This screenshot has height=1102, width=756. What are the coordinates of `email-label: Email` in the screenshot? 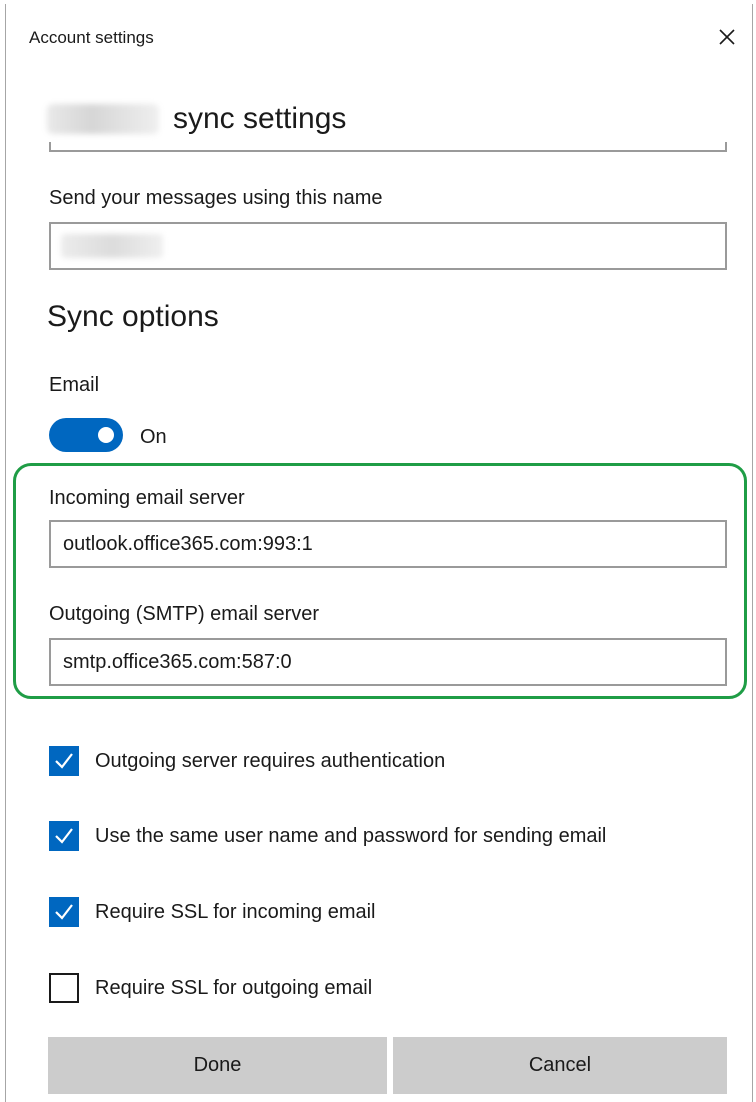 It's located at (74, 385).